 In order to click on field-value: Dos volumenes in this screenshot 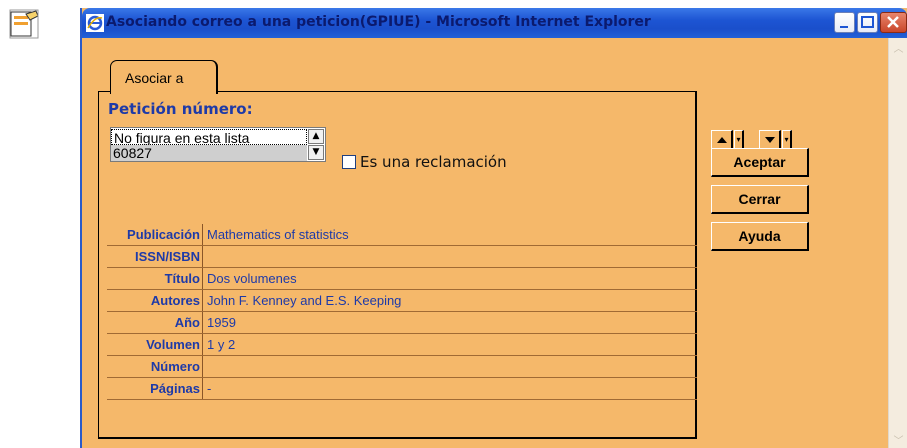, I will do `click(252, 278)`.